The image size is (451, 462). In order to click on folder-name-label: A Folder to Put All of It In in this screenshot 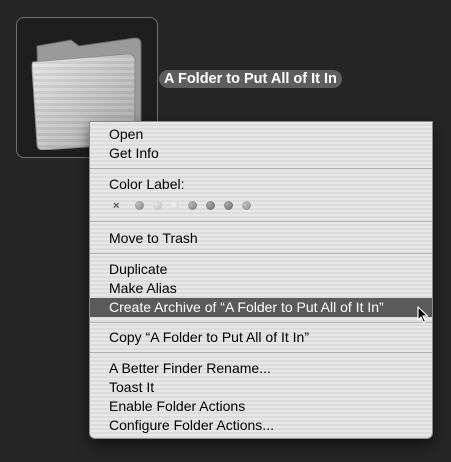, I will do `click(256, 79)`.